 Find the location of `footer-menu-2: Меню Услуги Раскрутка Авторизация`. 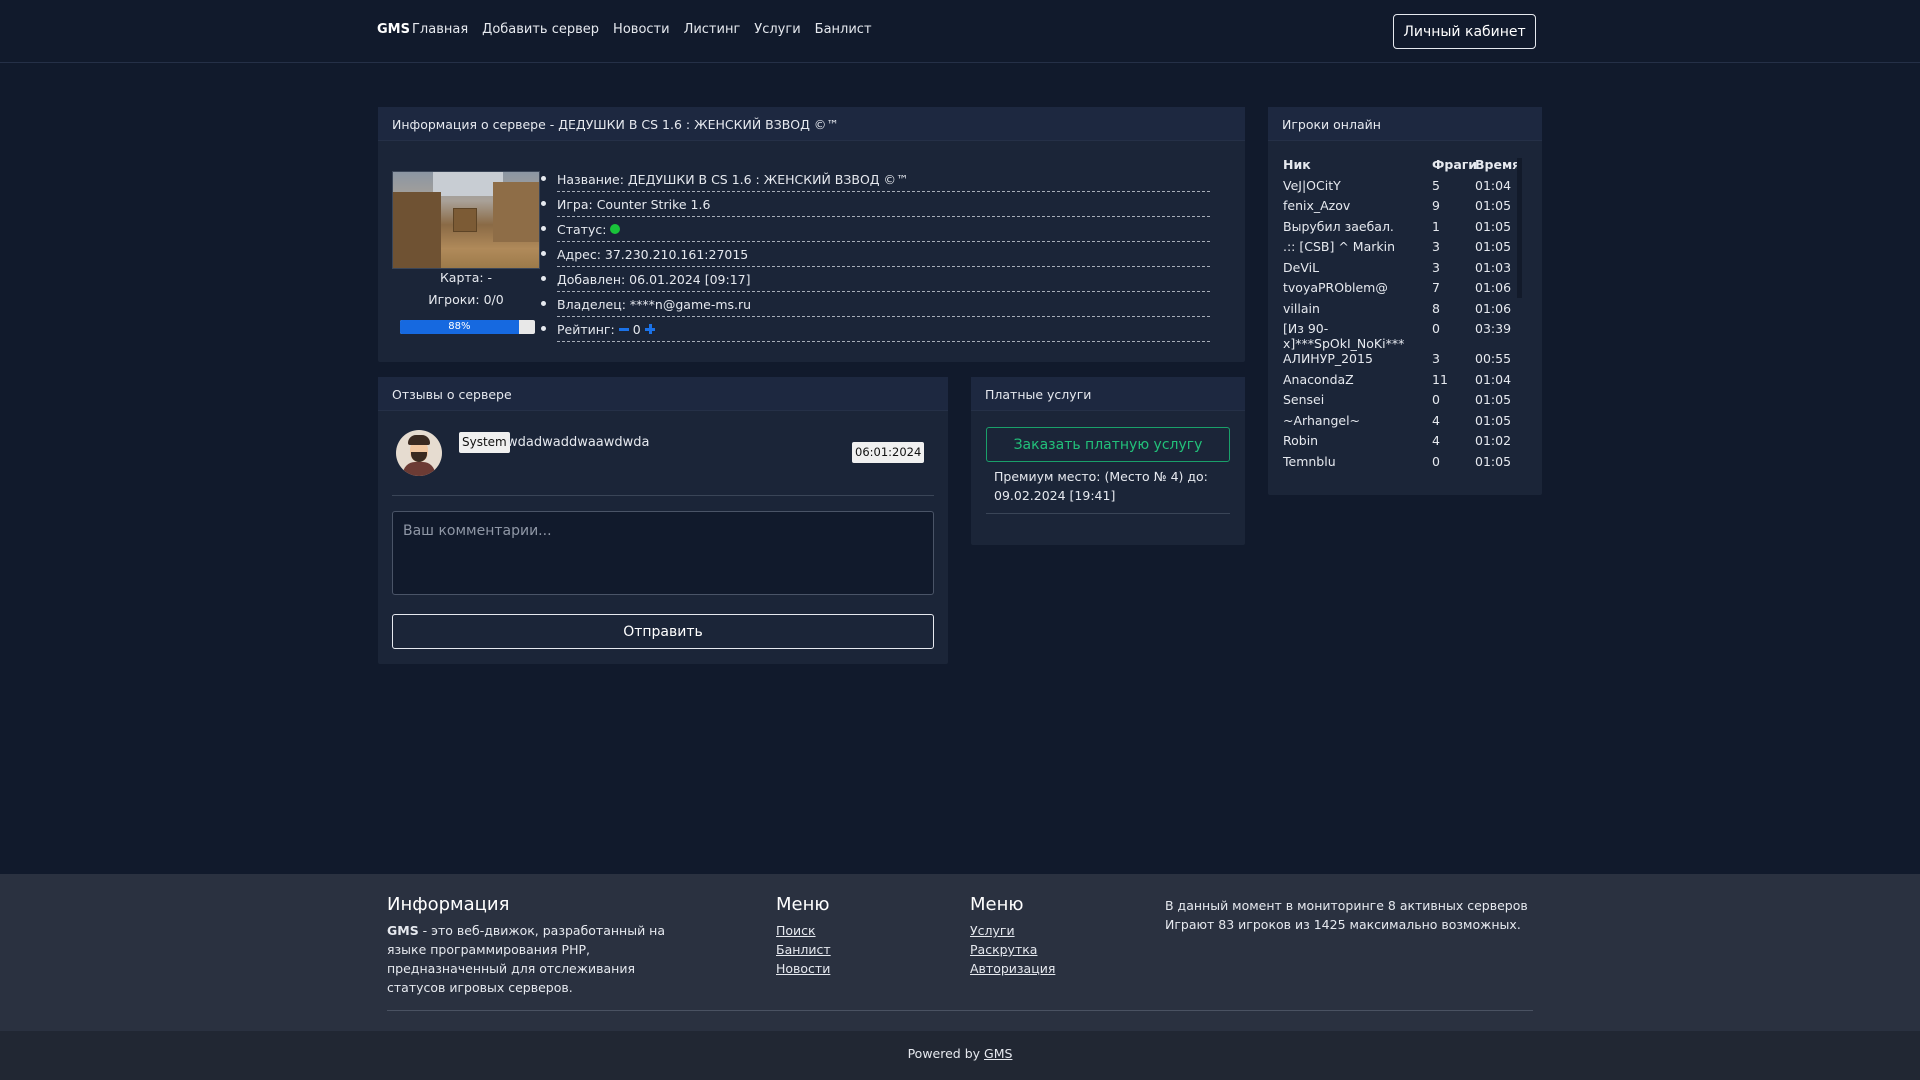

footer-menu-2: Меню Услуги Раскрутка Авторизация is located at coordinates (1045, 936).